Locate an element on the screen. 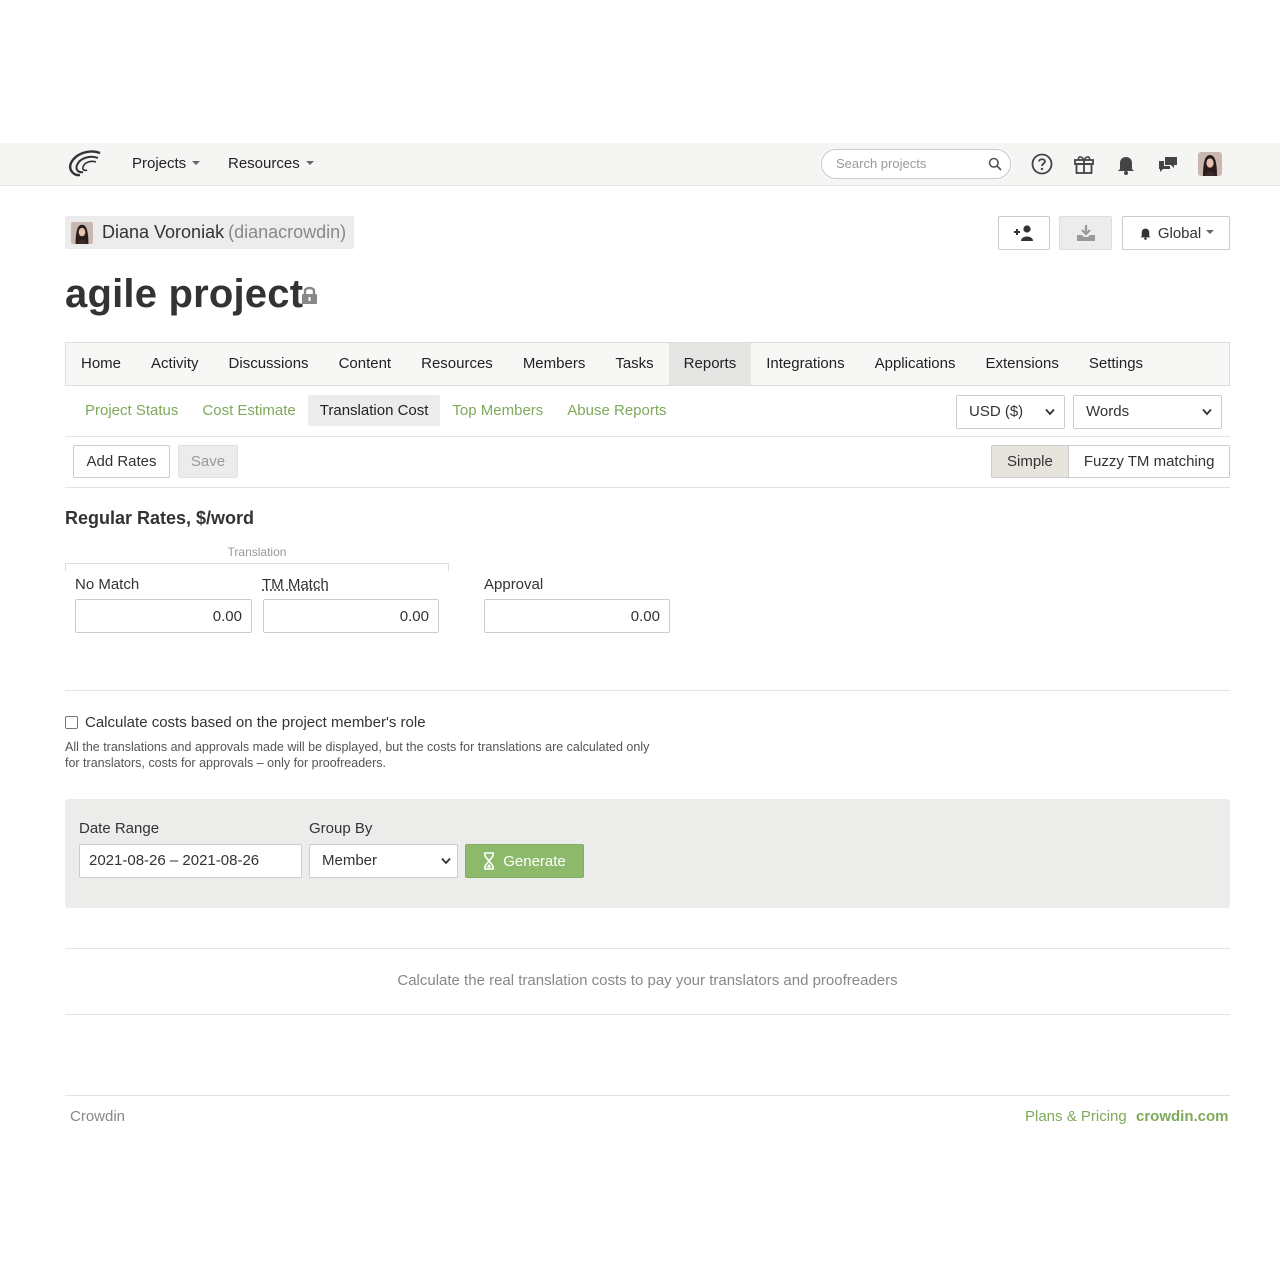 The image size is (1280, 1280). add-rates-label: Add Rates is located at coordinates (121, 461).